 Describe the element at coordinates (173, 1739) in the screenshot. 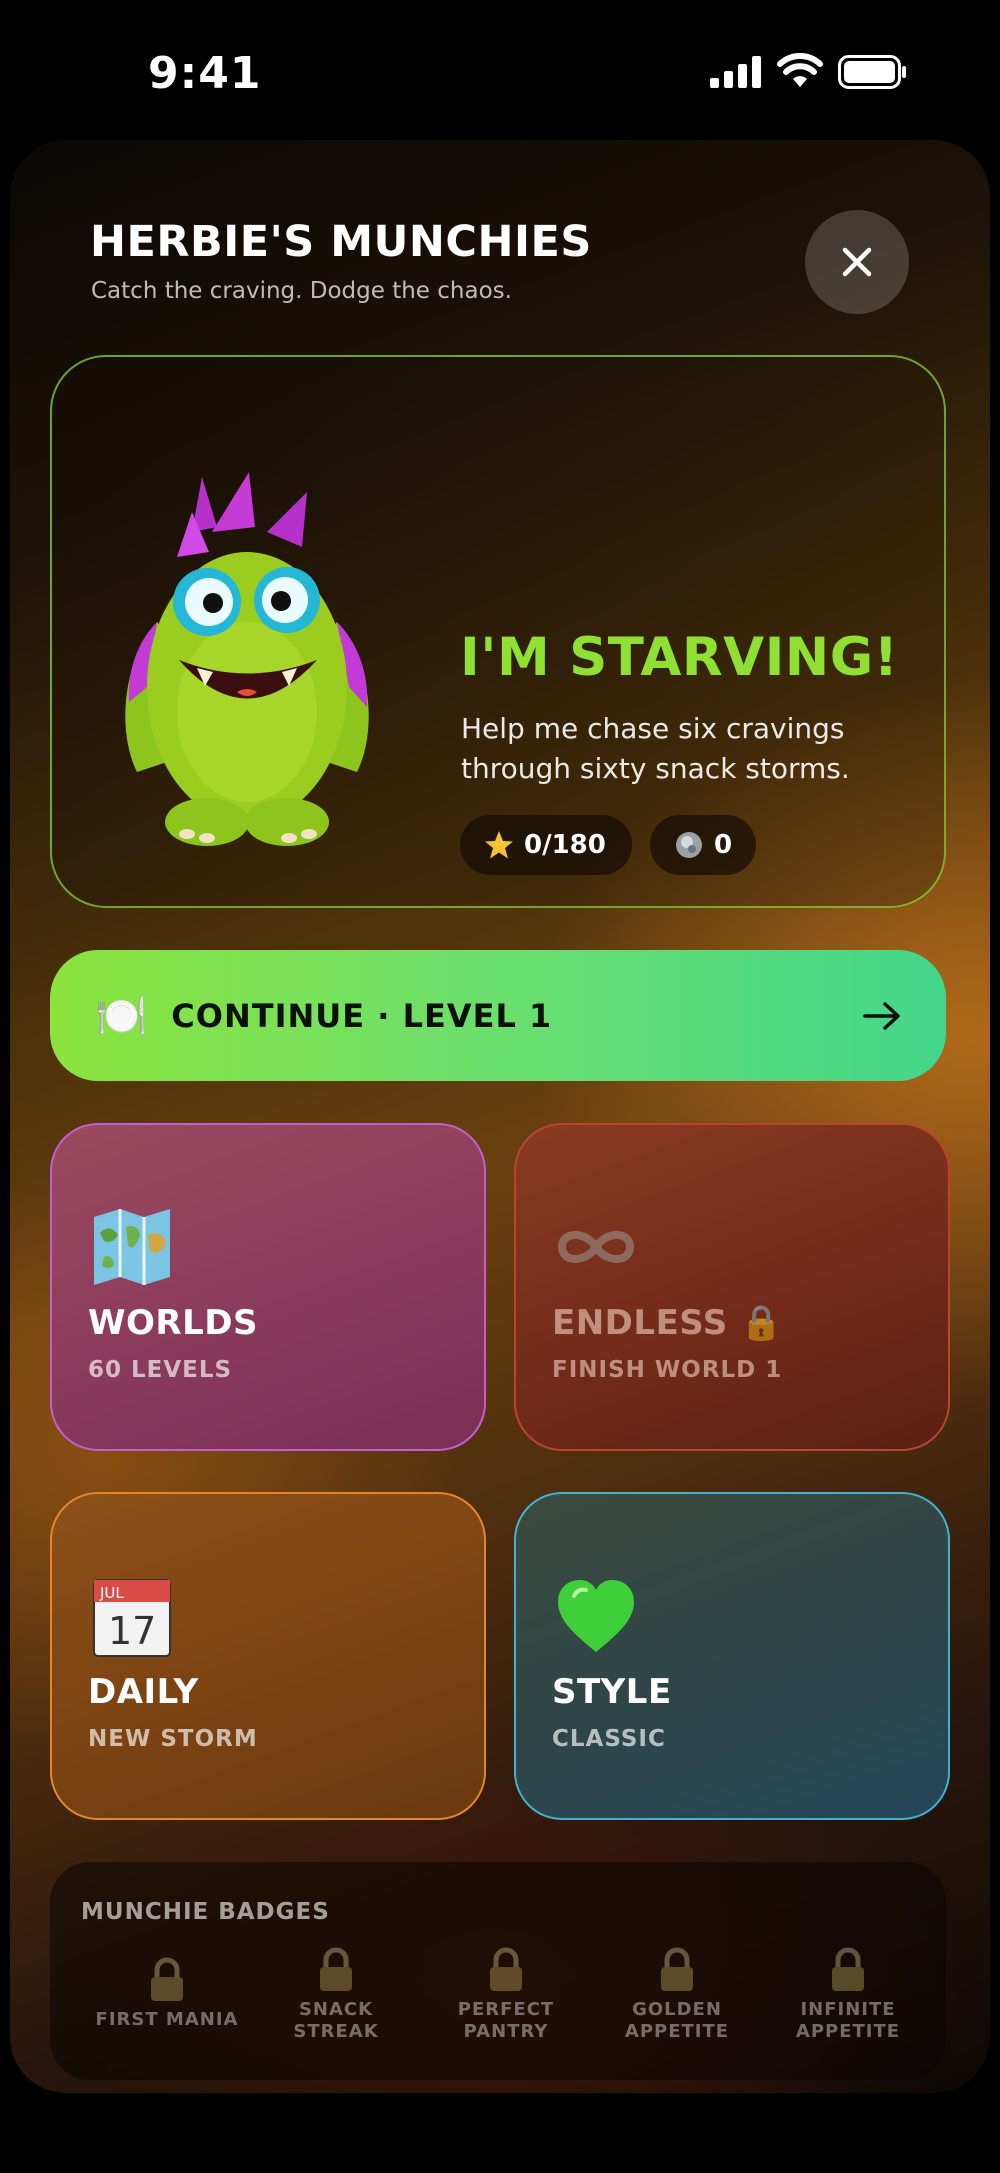

I see `daily-sub: NEW STORM` at that location.